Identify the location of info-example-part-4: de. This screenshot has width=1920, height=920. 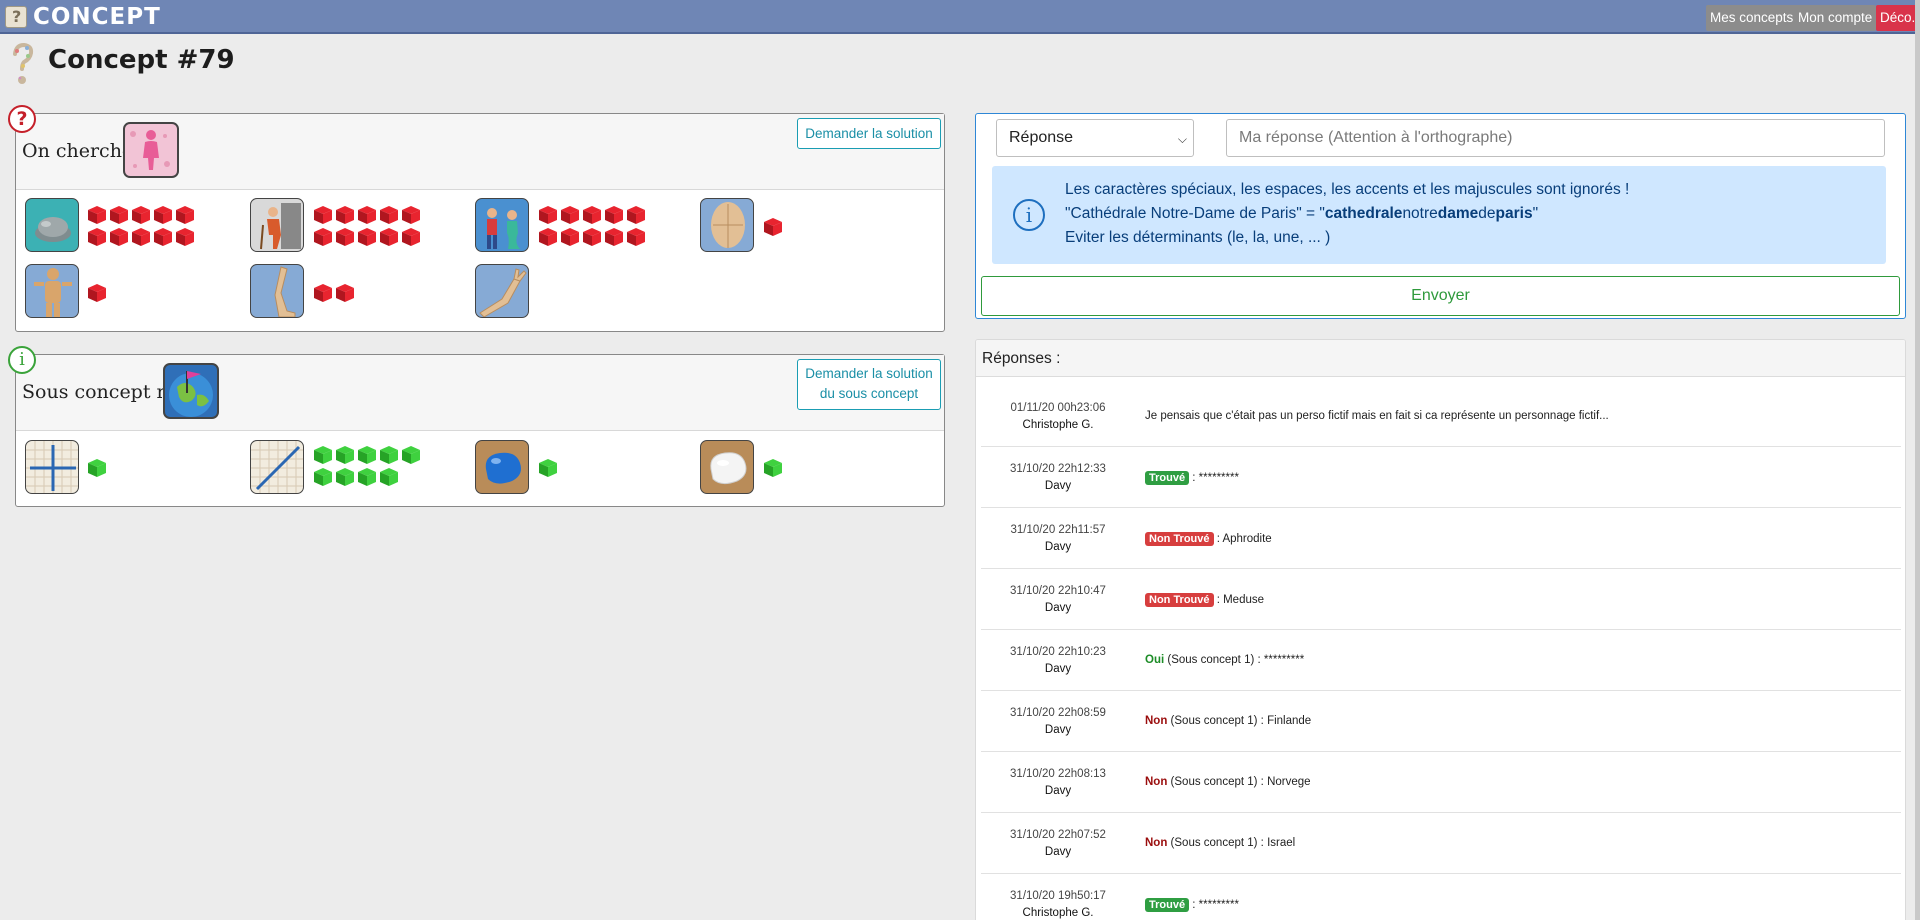
(1487, 213).